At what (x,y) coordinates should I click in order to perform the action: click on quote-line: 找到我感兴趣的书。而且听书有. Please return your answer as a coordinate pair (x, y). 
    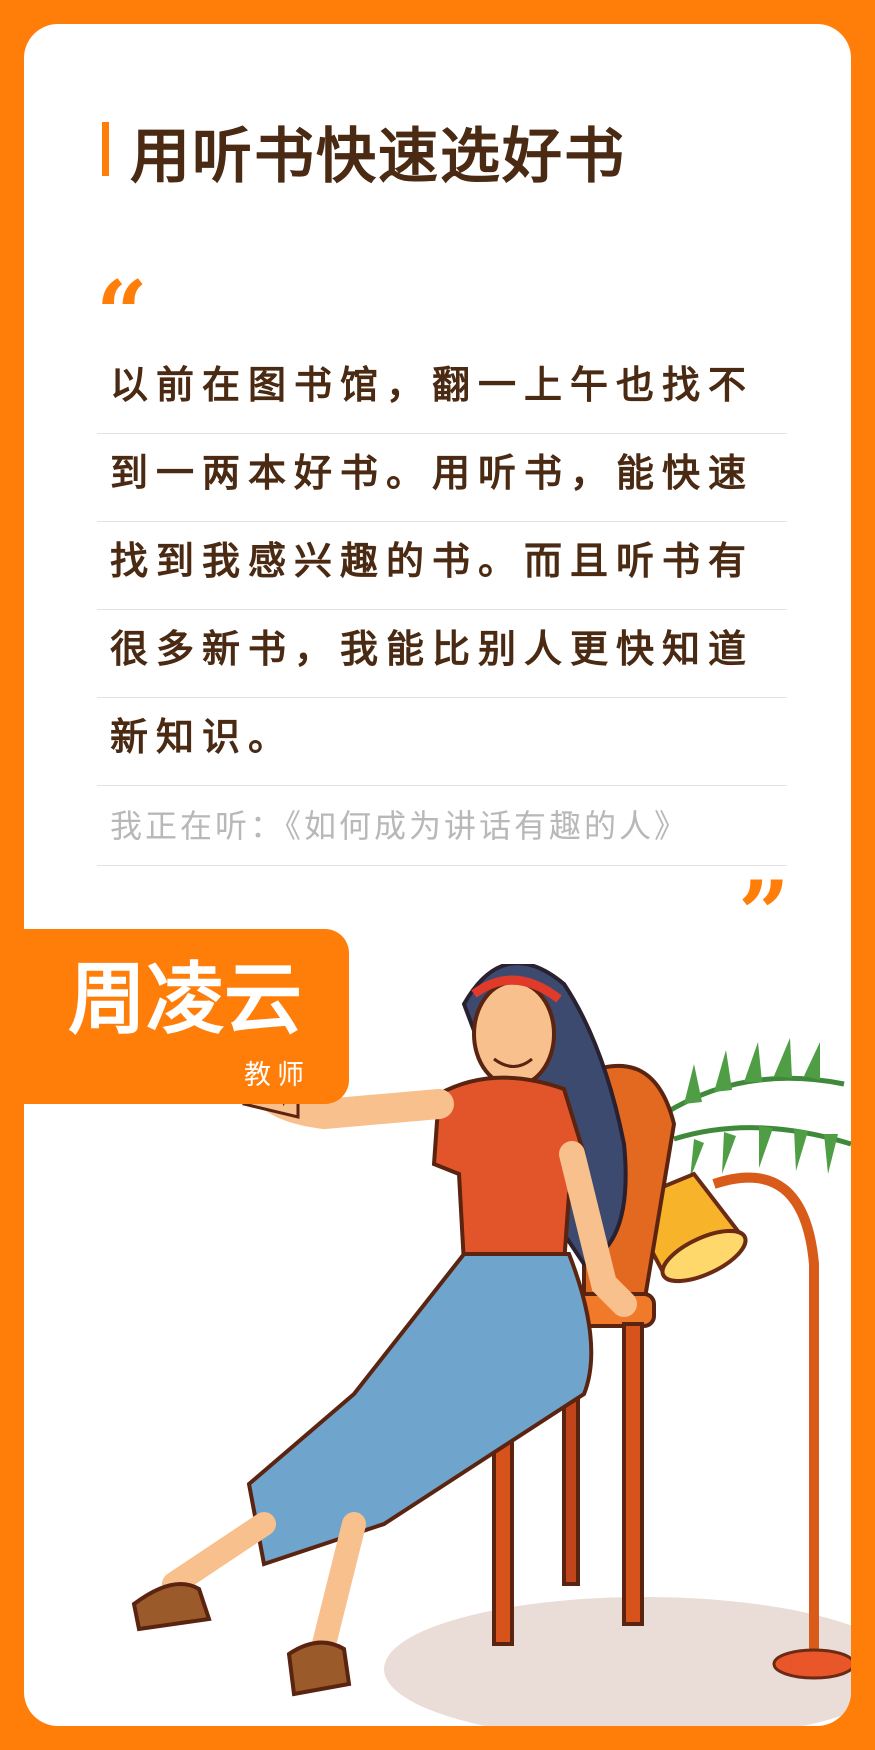
    Looking at the image, I should click on (442, 566).